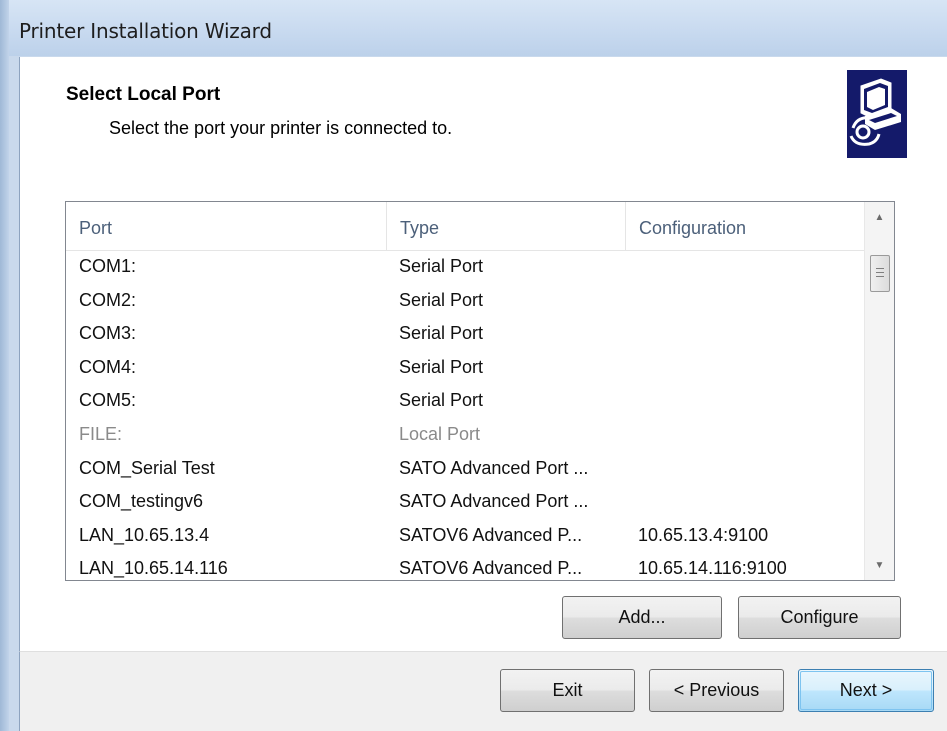 The width and height of the screenshot is (947, 731). I want to click on type-cell: Local Port, so click(440, 433).